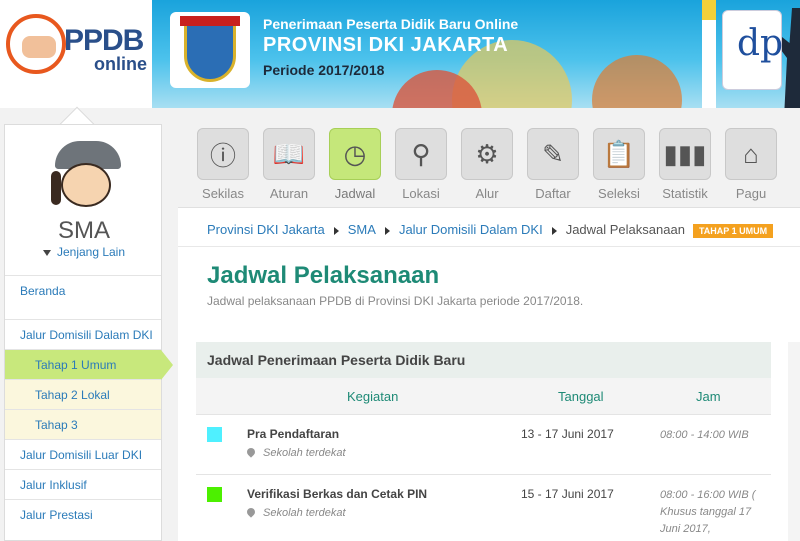 Image resolution: width=800 pixels, height=541 pixels. I want to click on column-headers: Kegiatan Tanggal Jam, so click(483, 396).